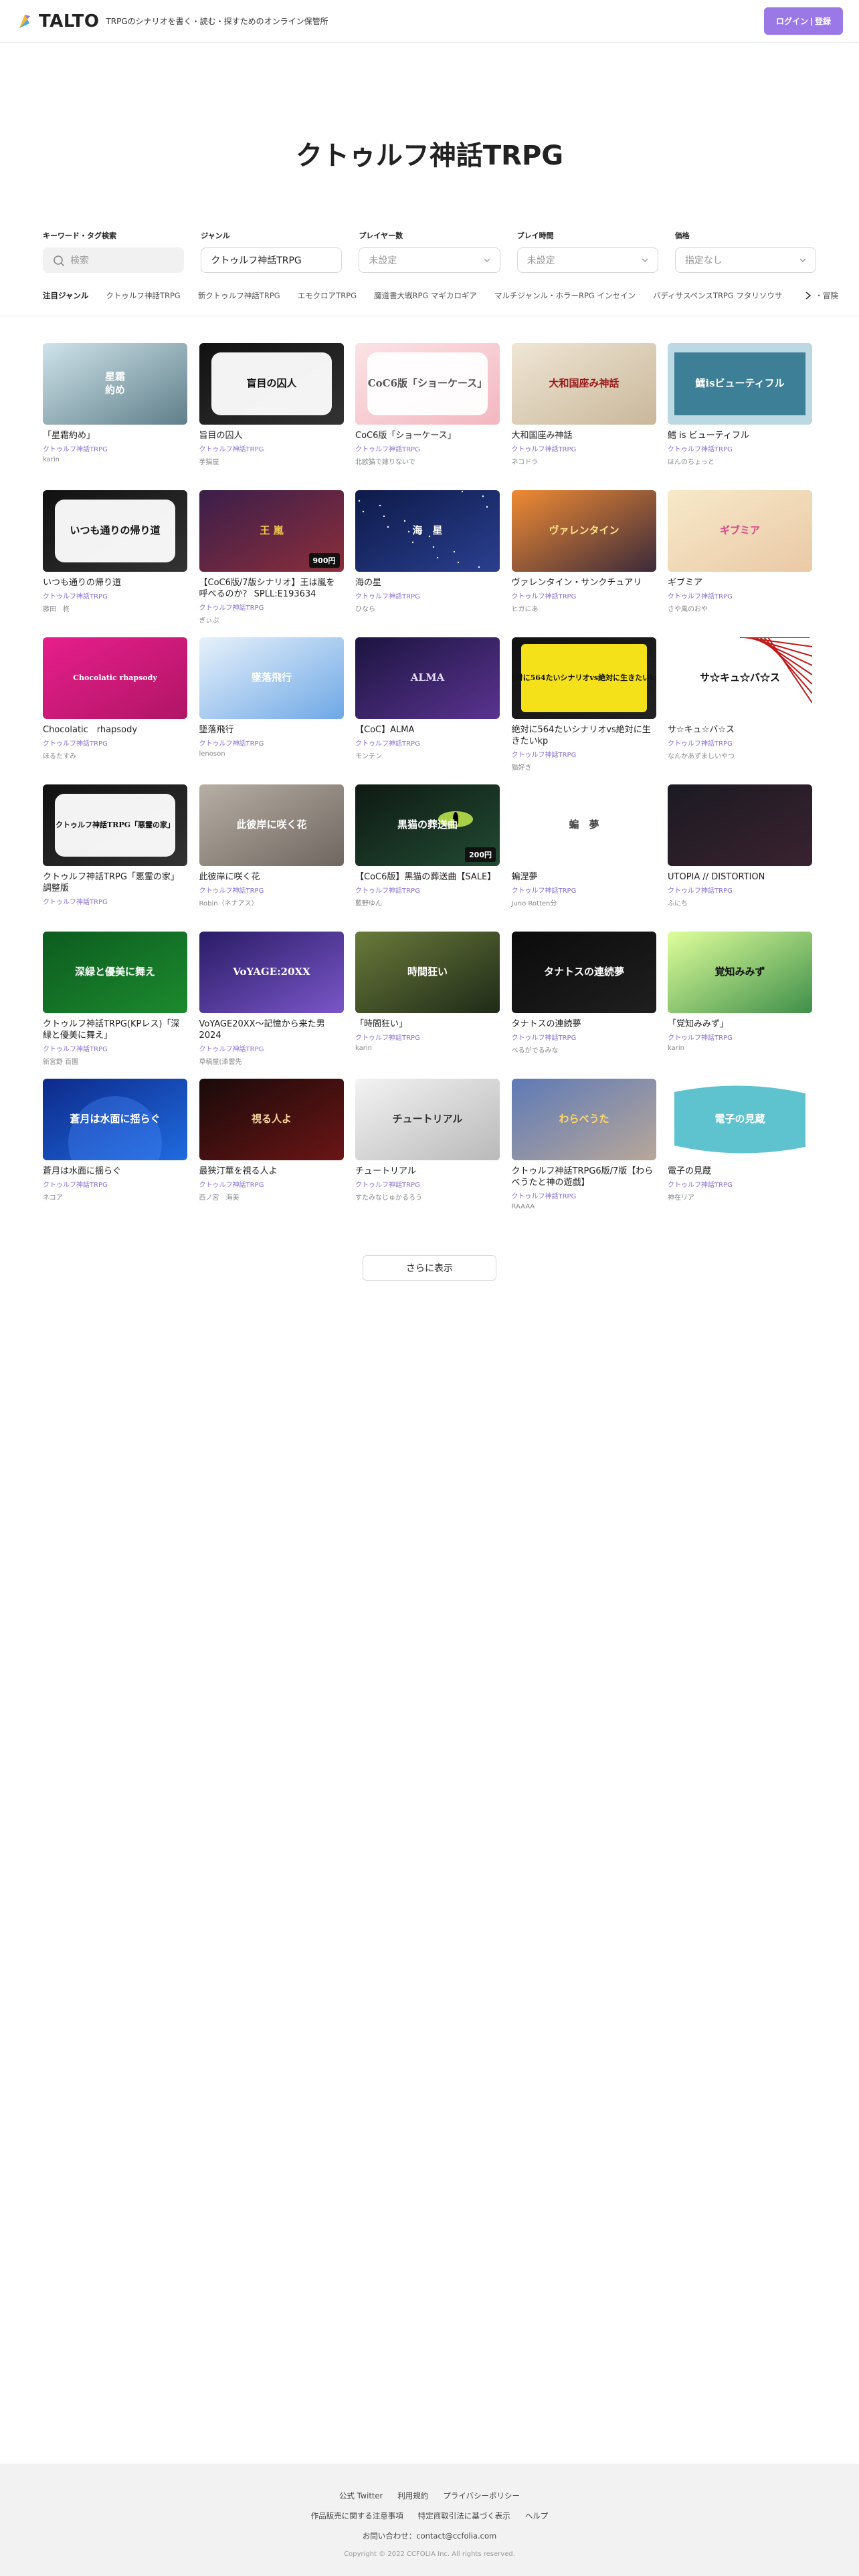 The height and width of the screenshot is (2576, 859). I want to click on scenario-card: 時間狂い 「時間狂い」 クトゥルフ神話TRPG karin, so click(427, 1005).